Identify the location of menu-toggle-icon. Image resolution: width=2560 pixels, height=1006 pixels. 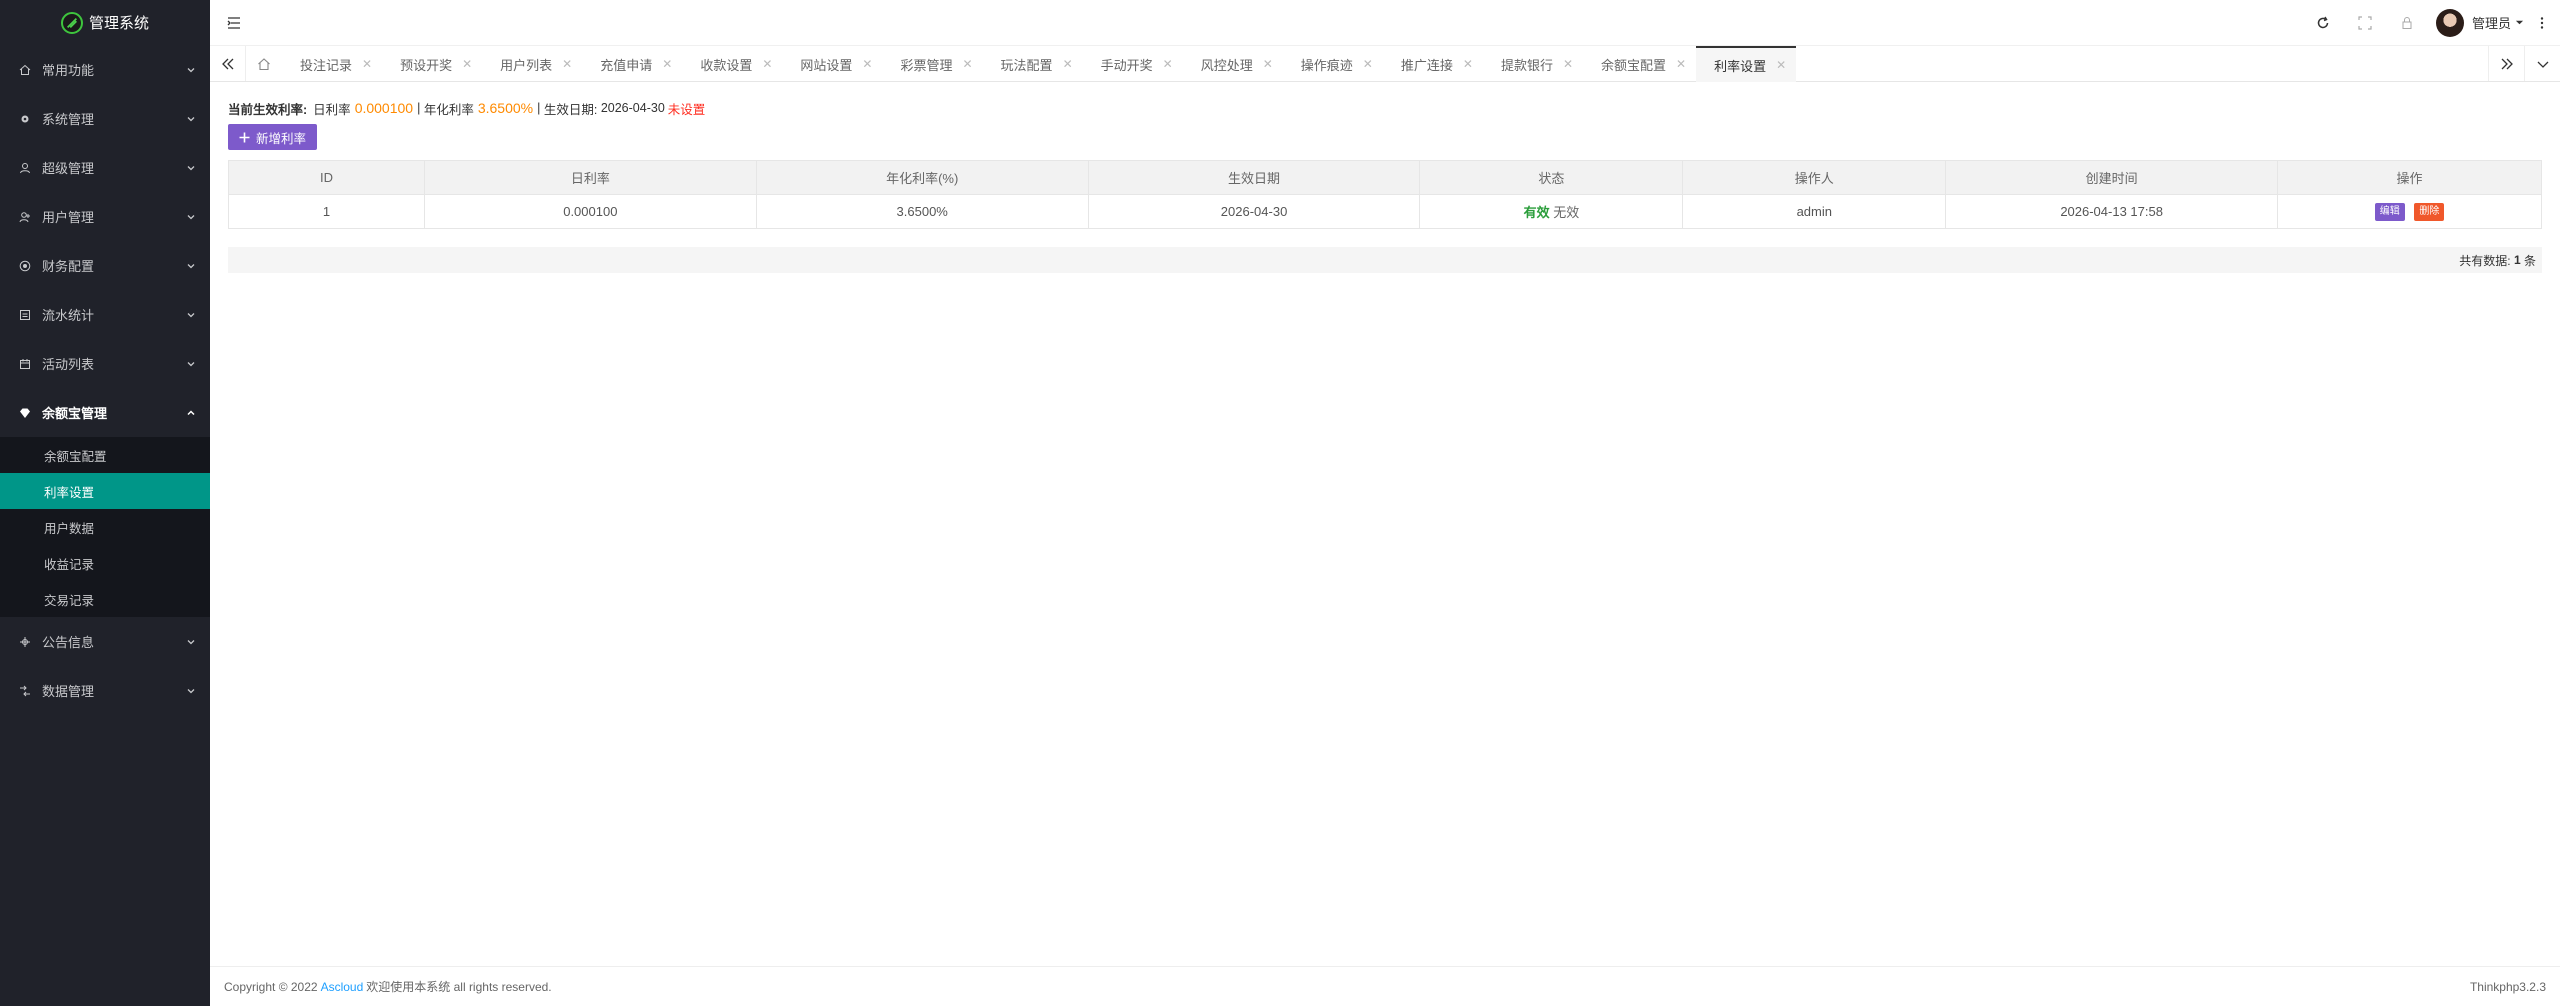
(234, 23).